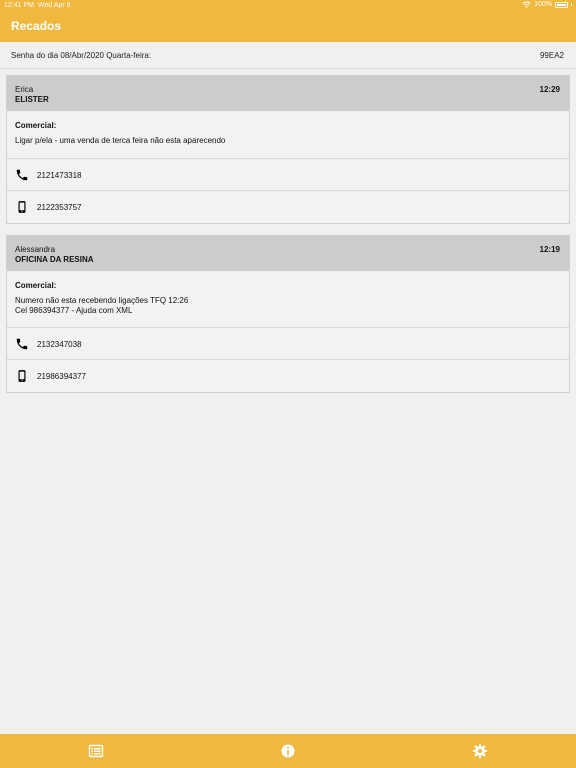 The height and width of the screenshot is (768, 576). I want to click on daily-password-label: Senha do dia 08/Abr/2020 Quarta-feira:, so click(81, 55).